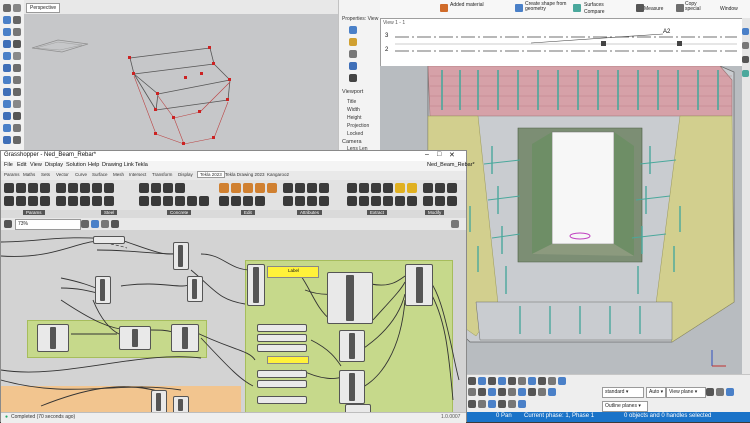 The width and height of the screenshot is (750, 423). Describe the element at coordinates (17, 44) in the screenshot. I see `polygon-tool-icon` at that location.